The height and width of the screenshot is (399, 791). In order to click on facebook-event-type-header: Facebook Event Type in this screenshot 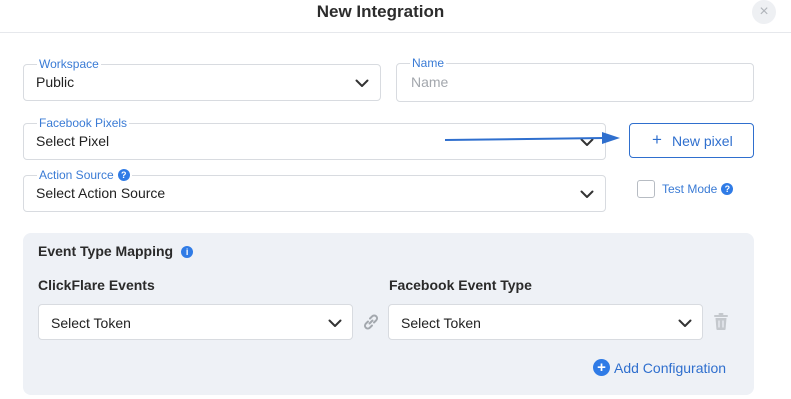, I will do `click(460, 285)`.